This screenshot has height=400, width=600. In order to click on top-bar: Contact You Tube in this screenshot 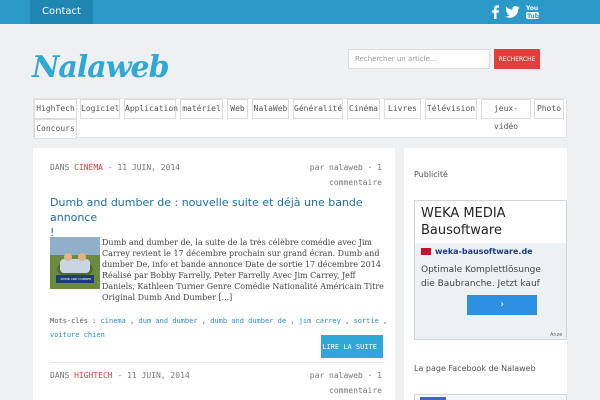, I will do `click(300, 12)`.